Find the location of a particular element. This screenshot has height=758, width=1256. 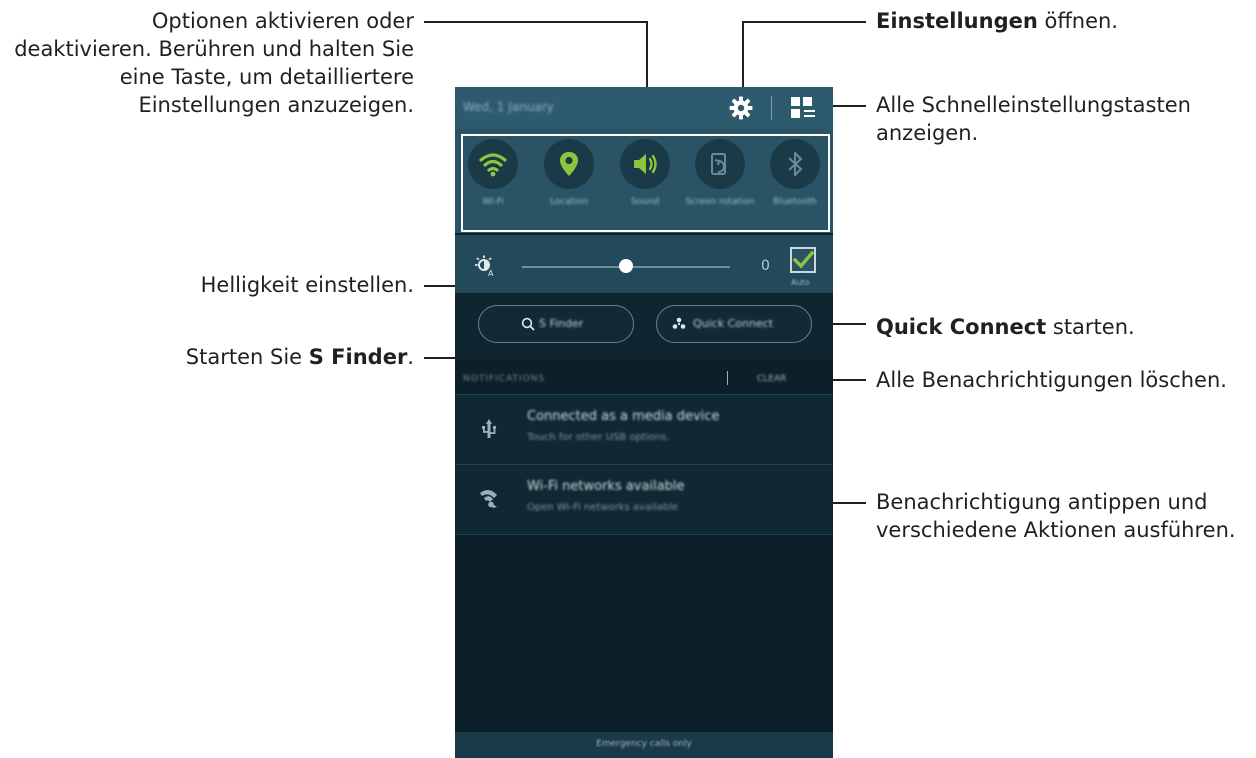

notifications-header-divider is located at coordinates (727, 378).